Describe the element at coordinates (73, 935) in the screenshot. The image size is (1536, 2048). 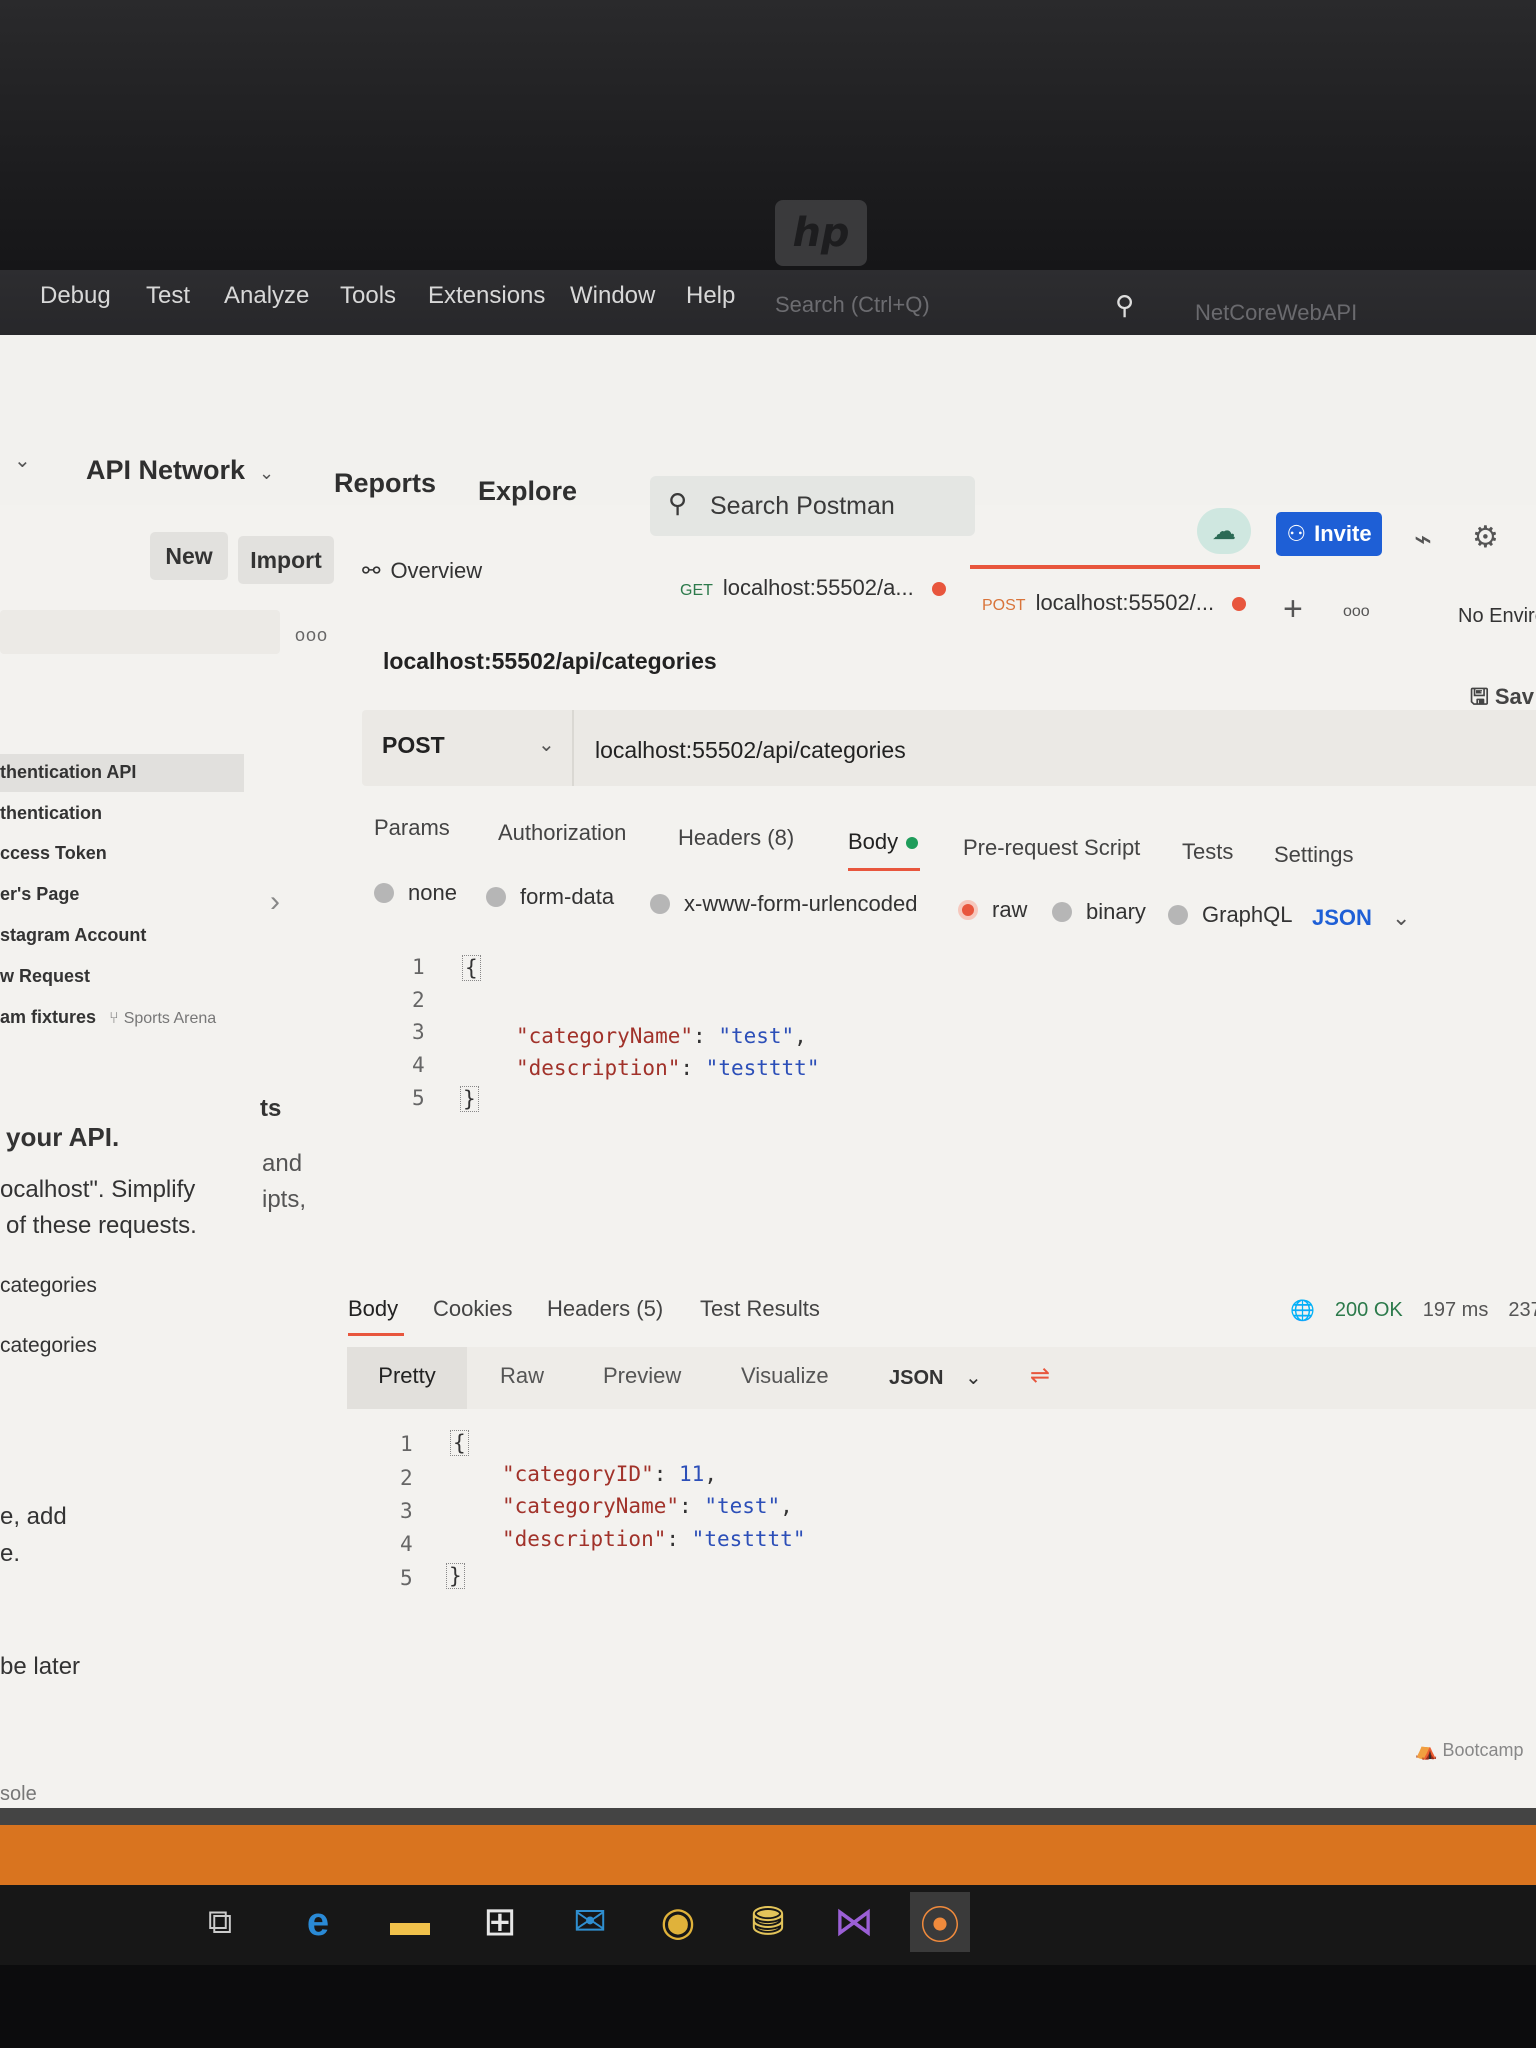
I see `sidebar-item: stagram Account` at that location.